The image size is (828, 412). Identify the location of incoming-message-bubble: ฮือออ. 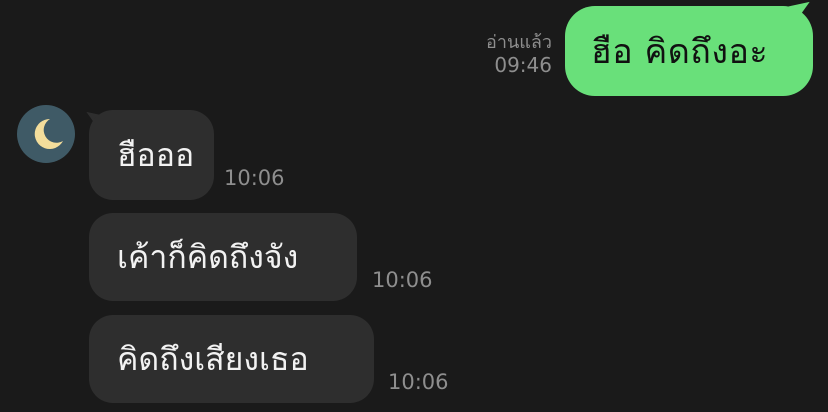
(151, 155).